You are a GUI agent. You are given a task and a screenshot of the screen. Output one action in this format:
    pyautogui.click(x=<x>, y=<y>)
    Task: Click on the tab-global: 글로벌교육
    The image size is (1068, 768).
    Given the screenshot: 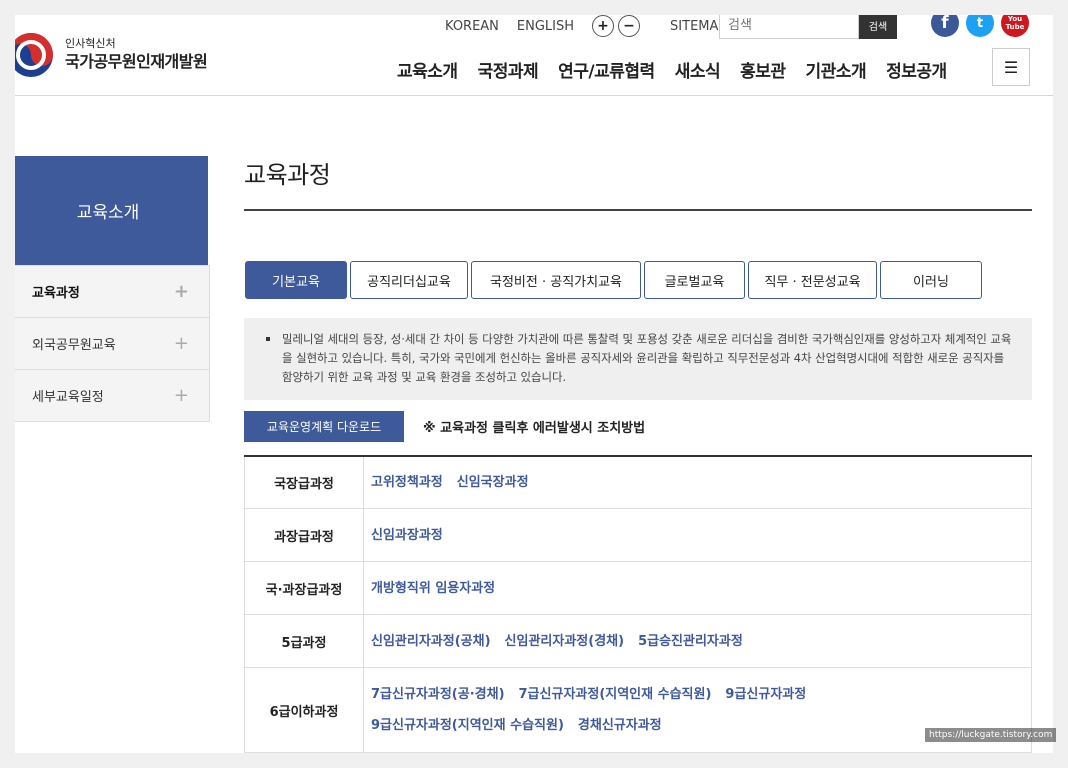 What is the action you would take?
    pyautogui.click(x=694, y=280)
    